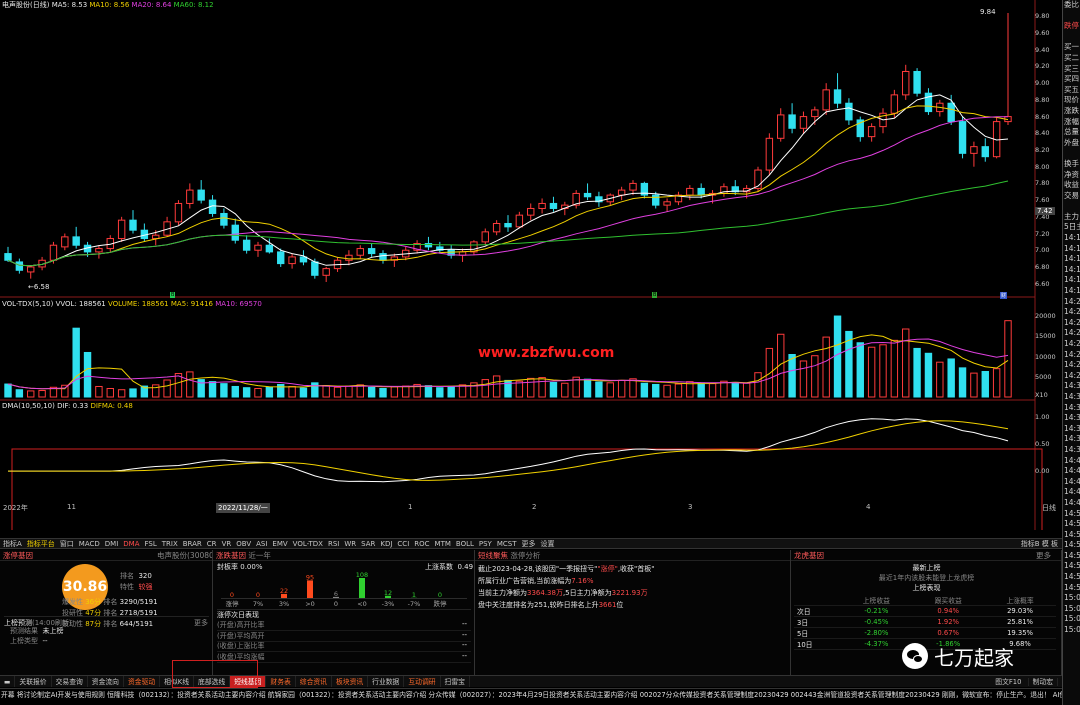 The image size is (1080, 705). What do you see at coordinates (1042, 150) in the screenshot?
I see `price-tick: 8.20` at bounding box center [1042, 150].